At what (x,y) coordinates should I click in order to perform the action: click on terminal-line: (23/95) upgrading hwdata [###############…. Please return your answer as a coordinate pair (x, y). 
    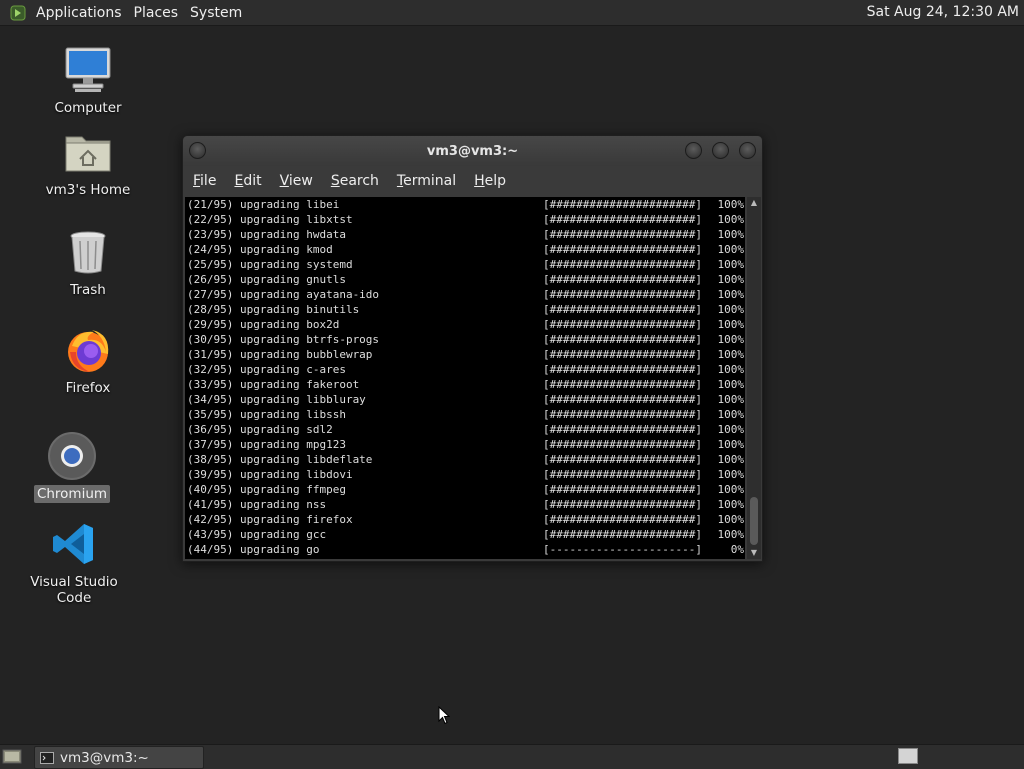
    Looking at the image, I should click on (465, 234).